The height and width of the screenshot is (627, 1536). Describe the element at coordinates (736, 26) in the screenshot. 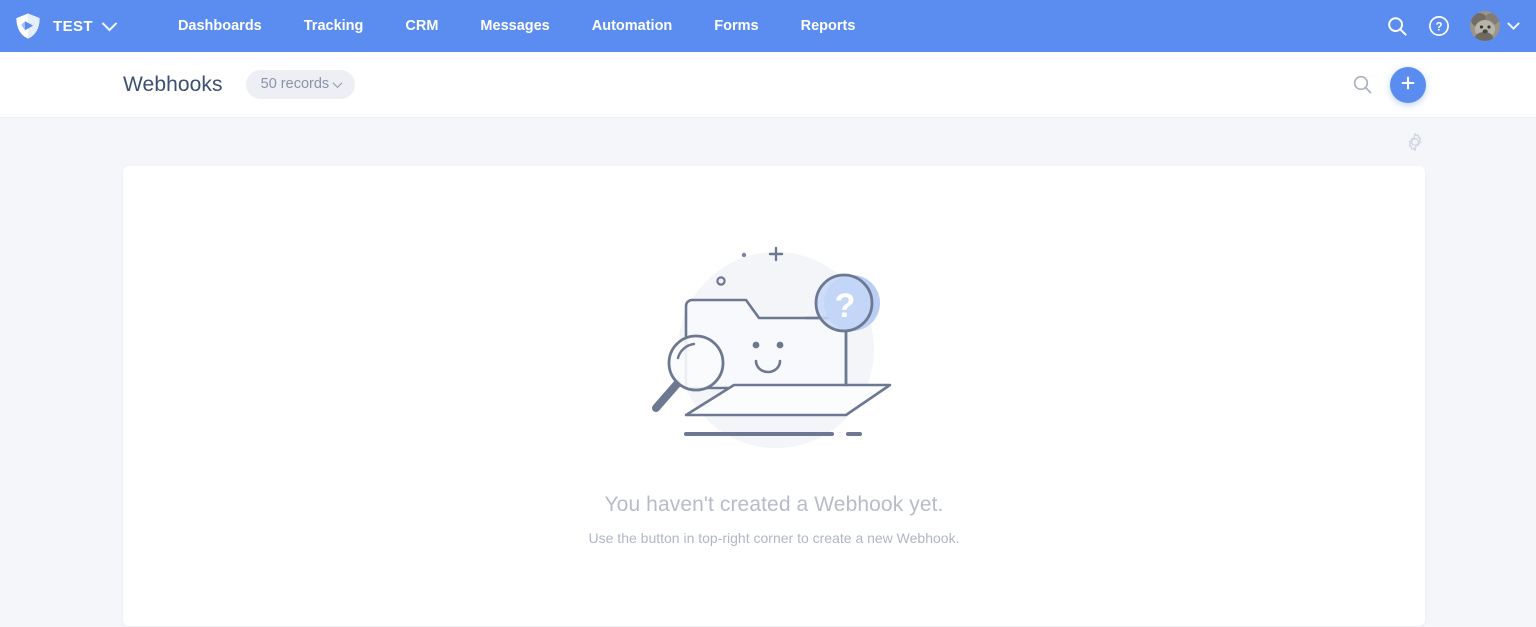

I see `nav-forms: Forms` at that location.